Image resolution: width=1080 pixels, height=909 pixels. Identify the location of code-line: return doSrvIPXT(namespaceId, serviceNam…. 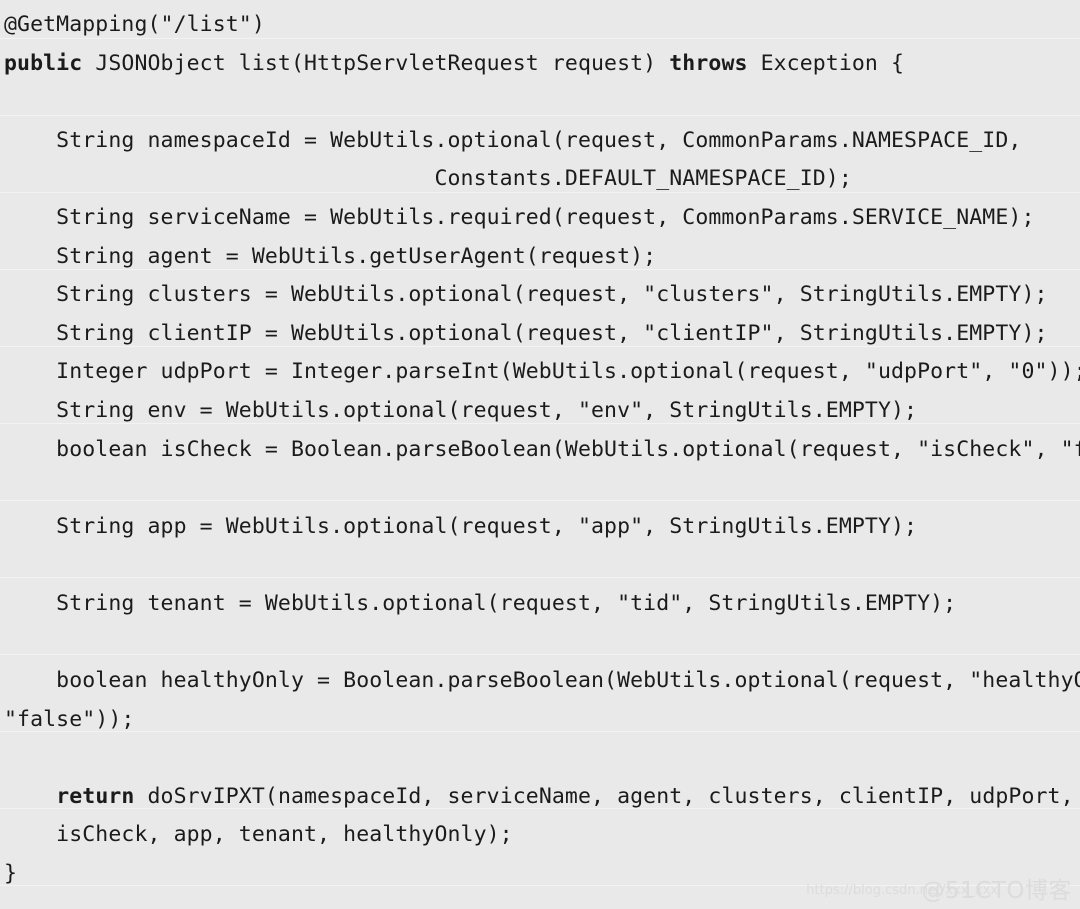
(542, 797).